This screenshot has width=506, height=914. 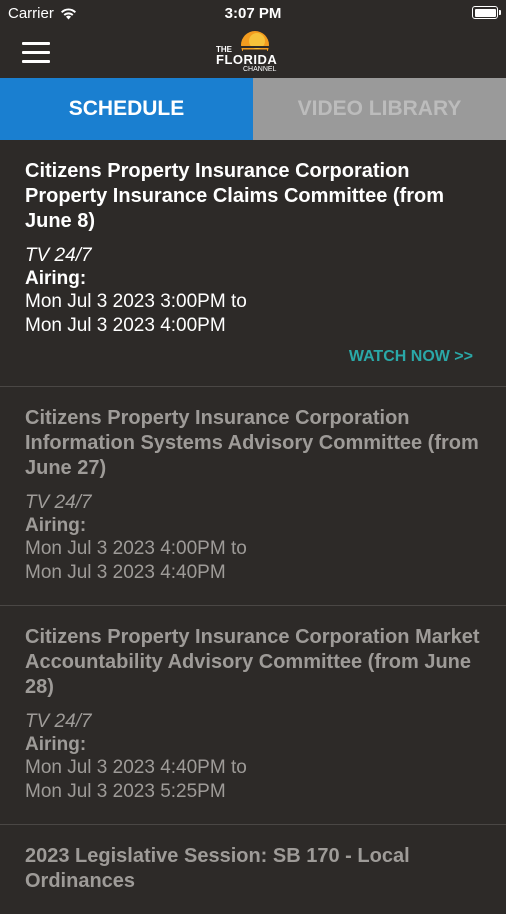 What do you see at coordinates (136, 301) in the screenshot?
I see `item-start-time: Mon Jul 3 2023 3:00PM to` at bounding box center [136, 301].